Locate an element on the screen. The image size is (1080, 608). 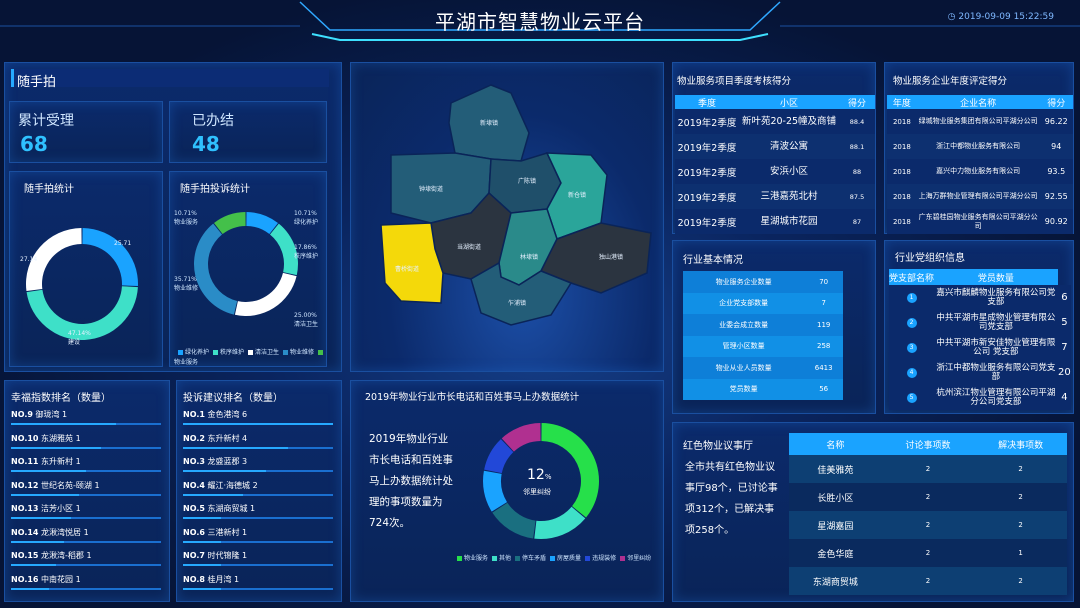
table-row: 3 中共平湖市新安佳物业管理有限公司 党支部 7 is located at coordinates (980, 347).